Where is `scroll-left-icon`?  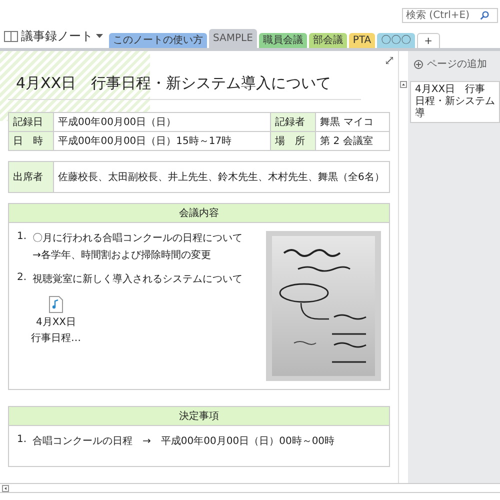 scroll-left-icon is located at coordinates (5, 488).